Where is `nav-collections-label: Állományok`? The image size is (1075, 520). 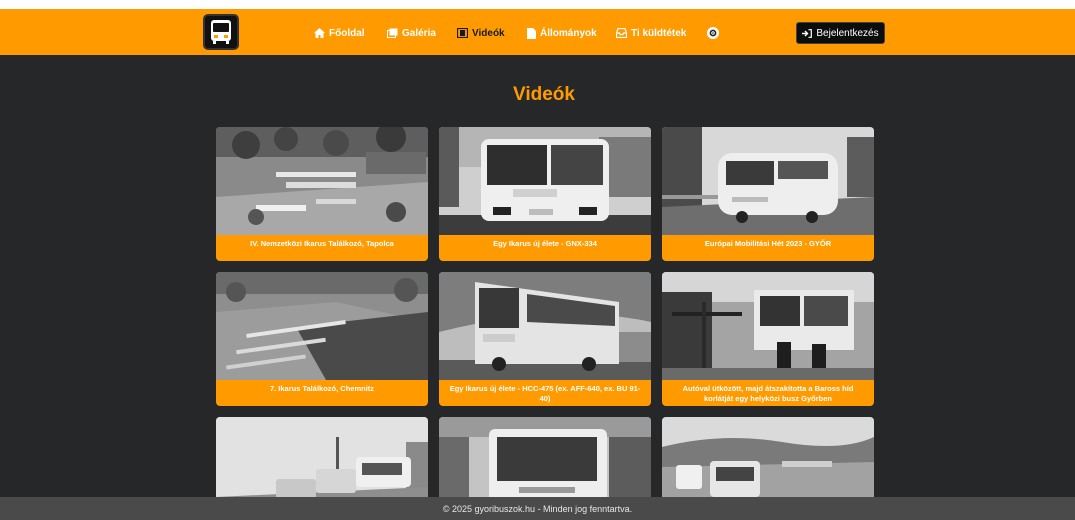
nav-collections-label: Állományok is located at coordinates (568, 33).